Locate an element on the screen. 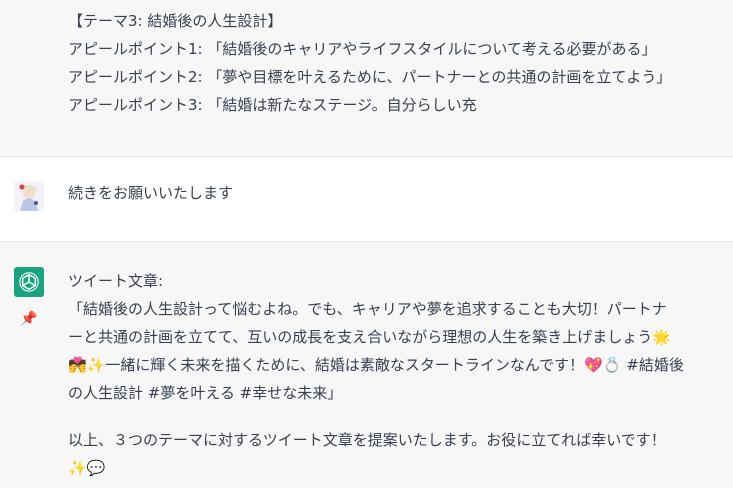 This screenshot has height=488, width=733. pushpin-icon: 📌 is located at coordinates (28, 319).